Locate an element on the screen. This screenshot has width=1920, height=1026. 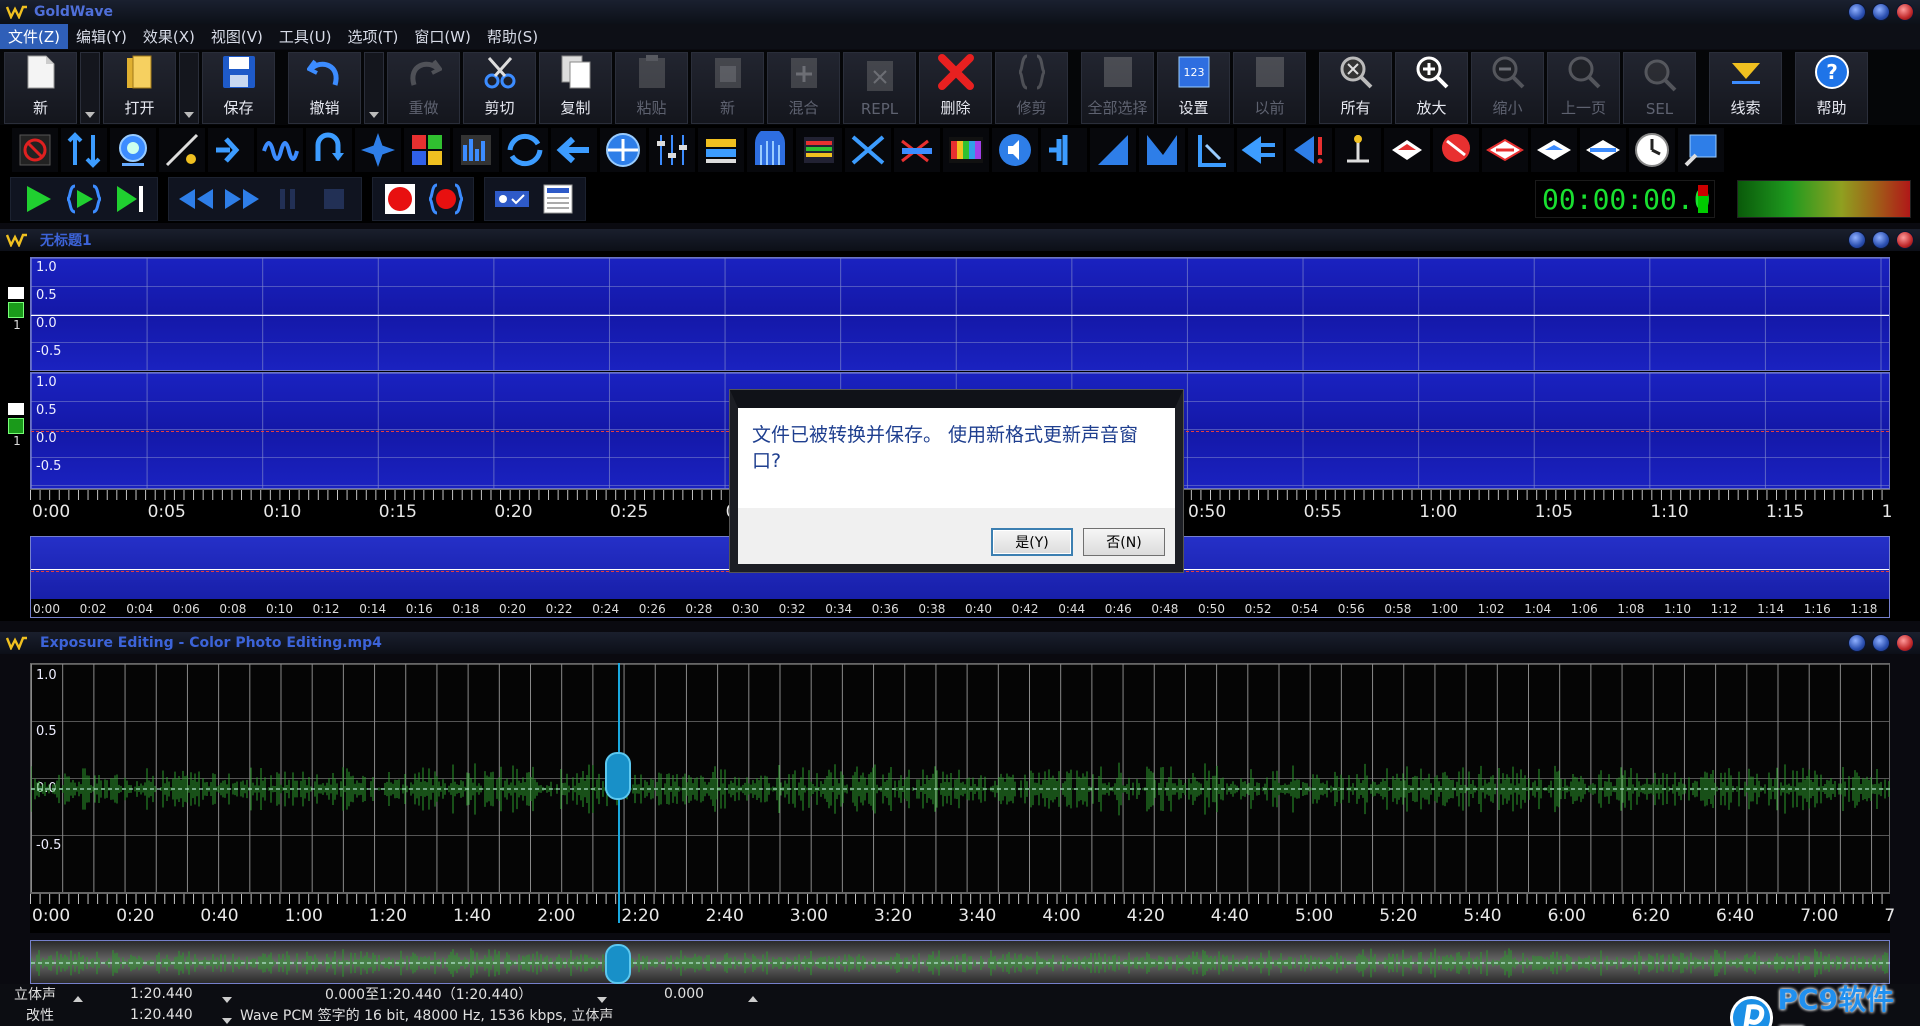
filter-icon is located at coordinates (231, 150).